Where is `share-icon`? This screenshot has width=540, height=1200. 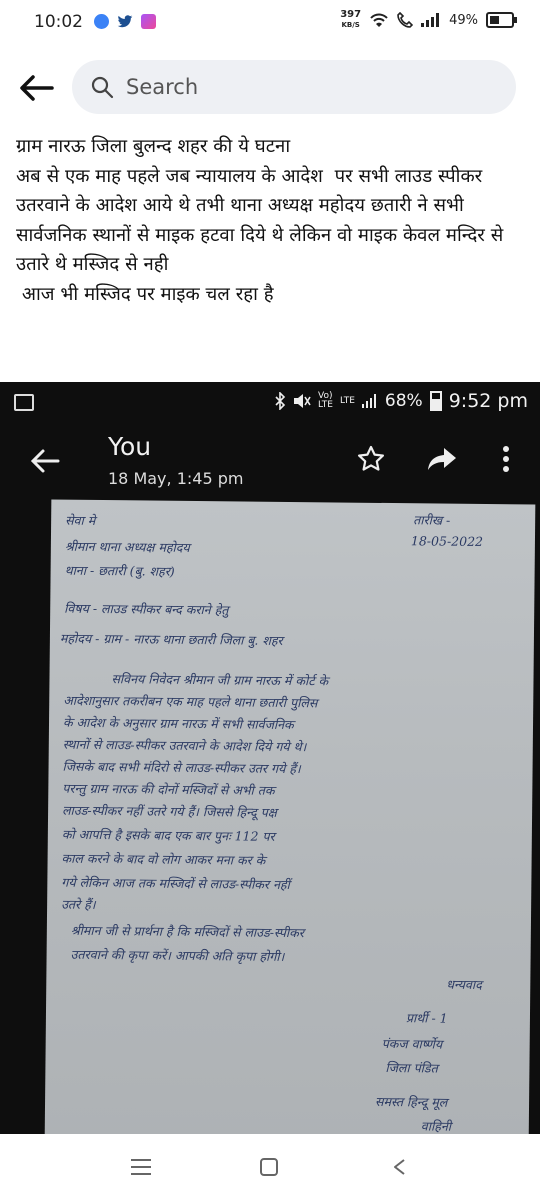
share-icon is located at coordinates (442, 459).